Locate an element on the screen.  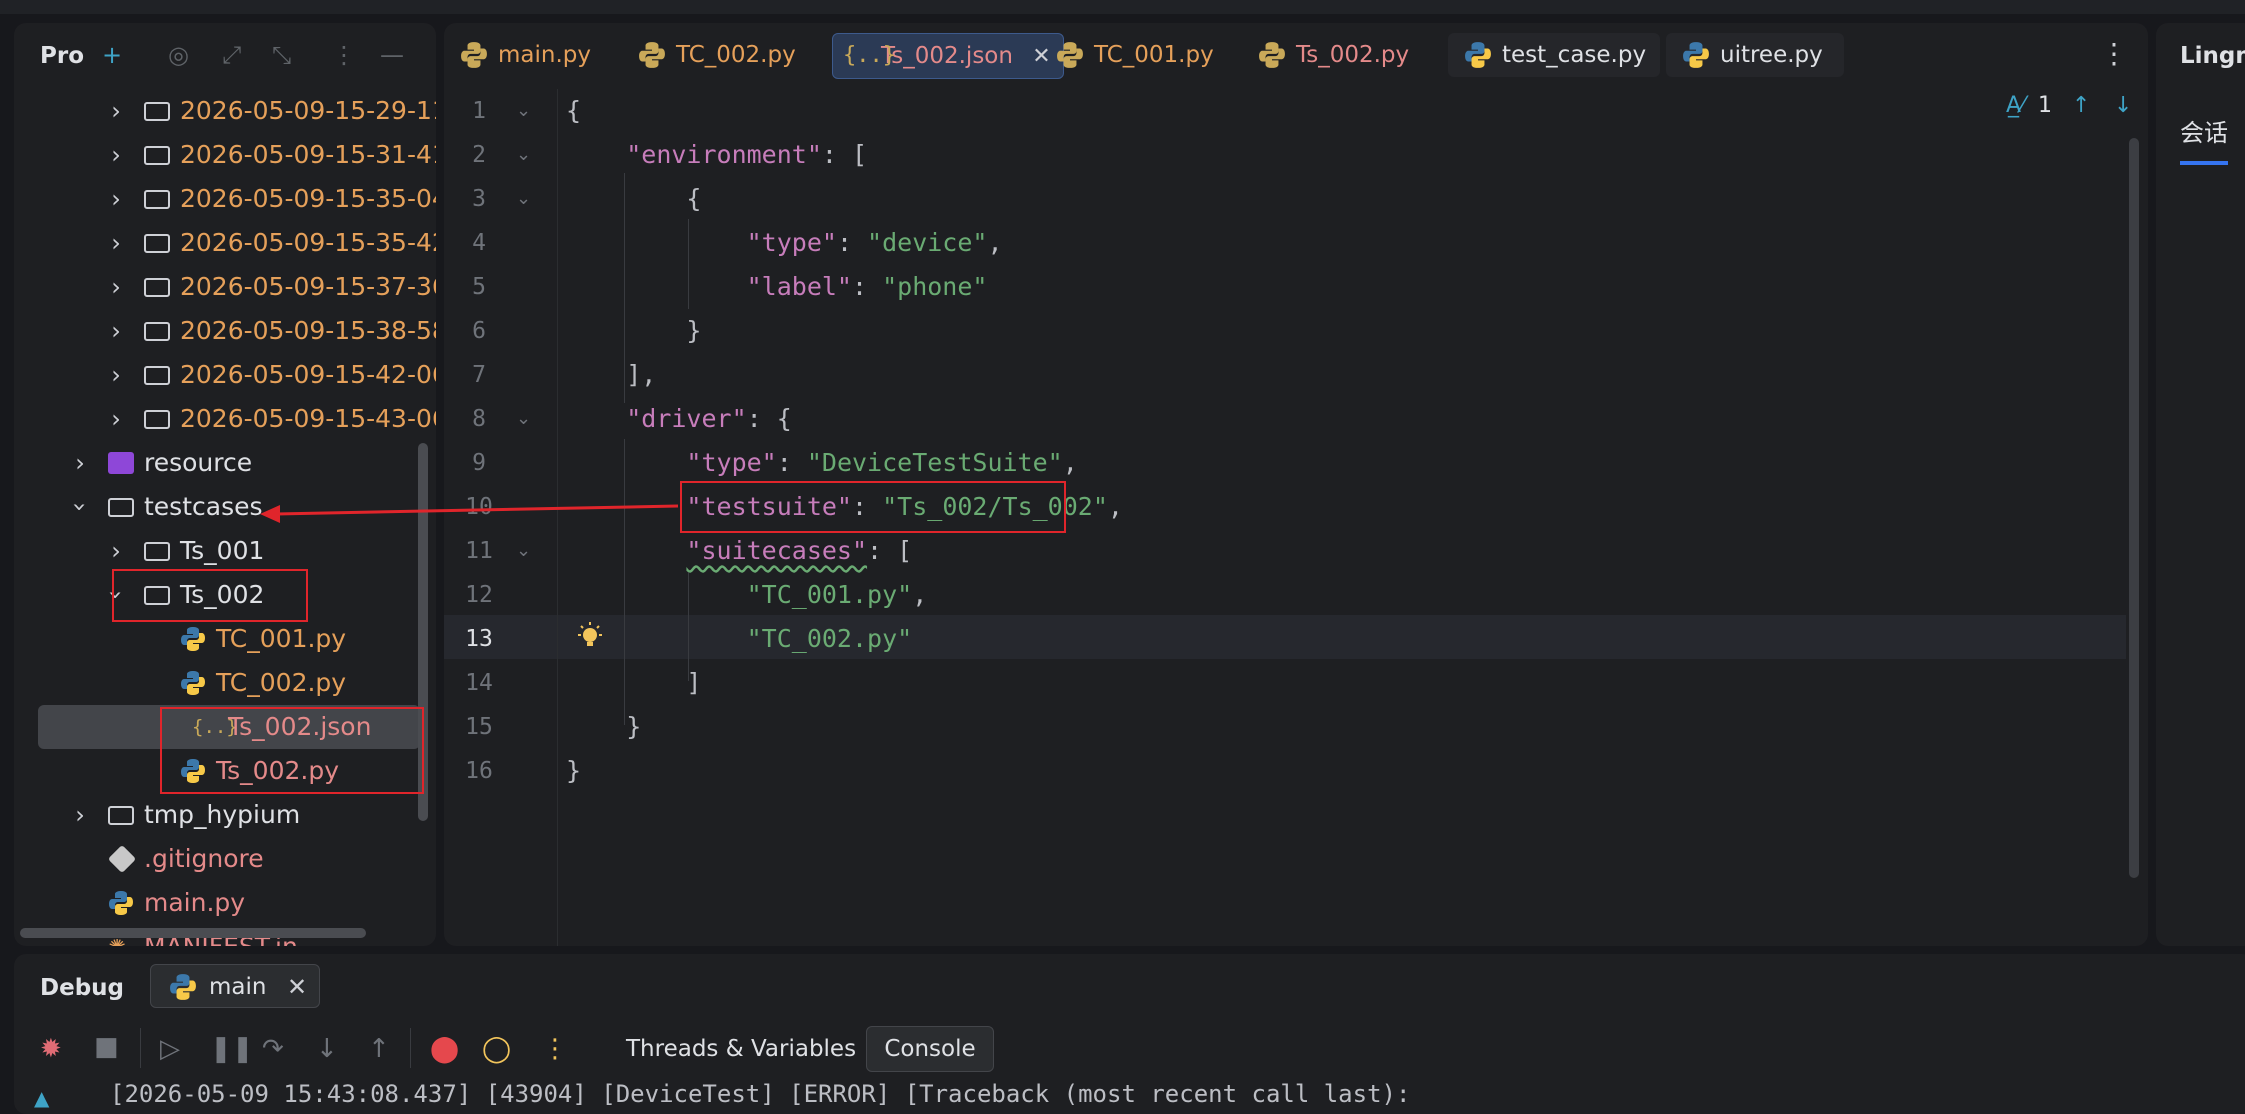
tab-test-case-py: test_case.py is located at coordinates (1554, 55).